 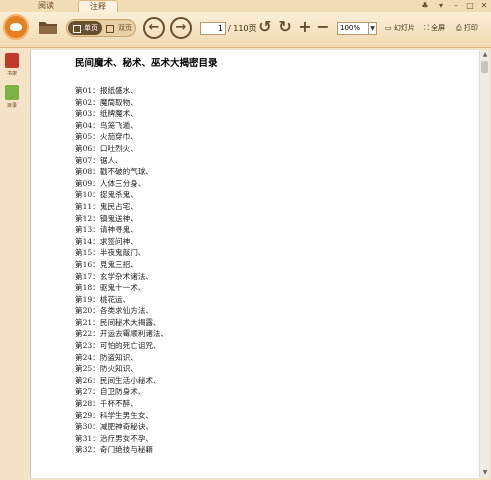 What do you see at coordinates (77, 29) in the screenshot?
I see `single-page-icon` at bounding box center [77, 29].